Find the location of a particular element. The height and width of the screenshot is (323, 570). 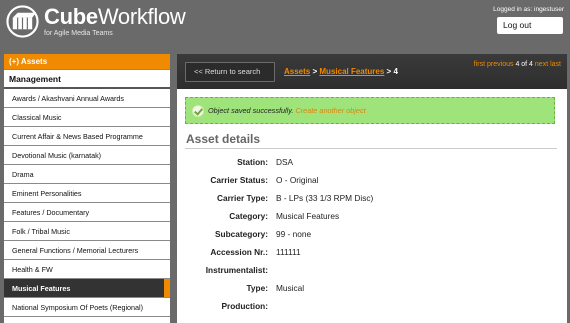

pager-first-link: first is located at coordinates (479, 64).